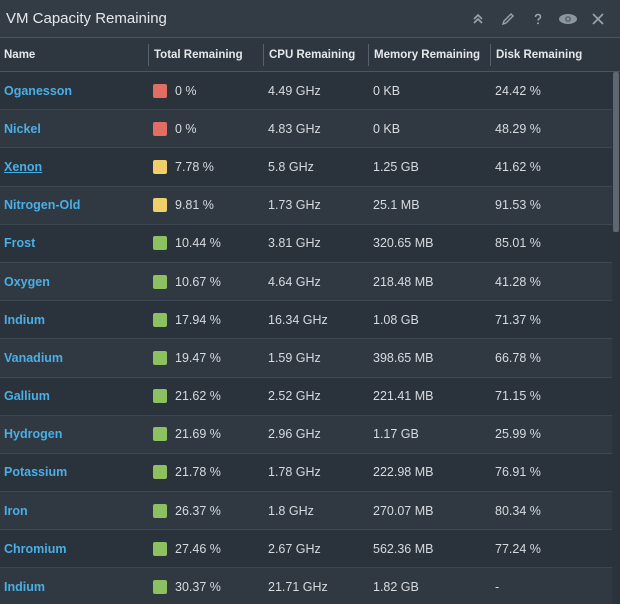 The image size is (620, 604). What do you see at coordinates (198, 281) in the screenshot?
I see `total-remaining-value: 10.67 %` at bounding box center [198, 281].